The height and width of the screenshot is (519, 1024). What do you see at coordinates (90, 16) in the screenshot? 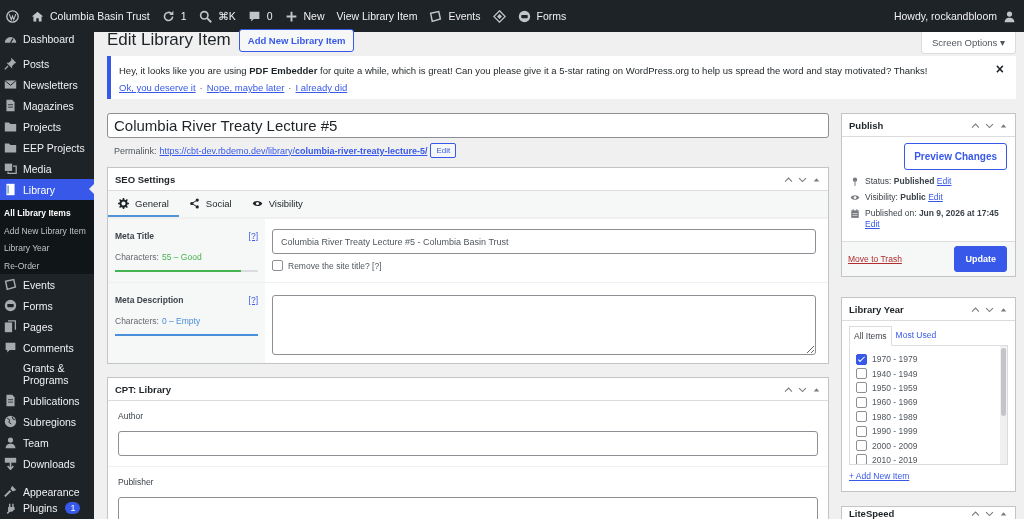
I see `toolbar-item: Columbia Basin Trust` at bounding box center [90, 16].